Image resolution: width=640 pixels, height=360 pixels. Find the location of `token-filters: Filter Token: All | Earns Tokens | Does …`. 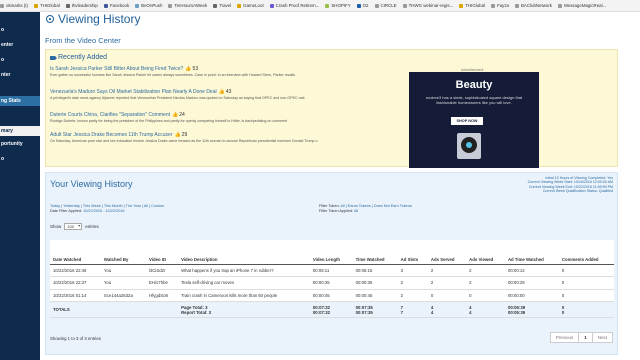

token-filters: Filter Token: All | Earns Tokens | Does … is located at coordinates (365, 209).